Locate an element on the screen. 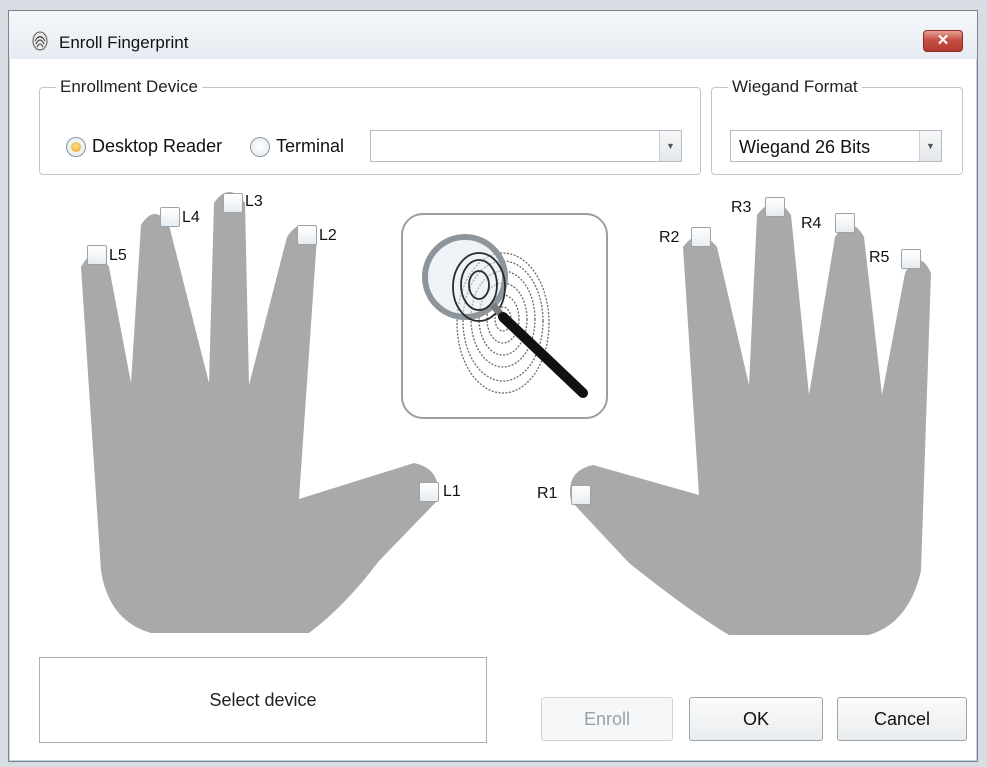 This screenshot has height=767, width=987. finger-label-l4: L4 is located at coordinates (191, 217).